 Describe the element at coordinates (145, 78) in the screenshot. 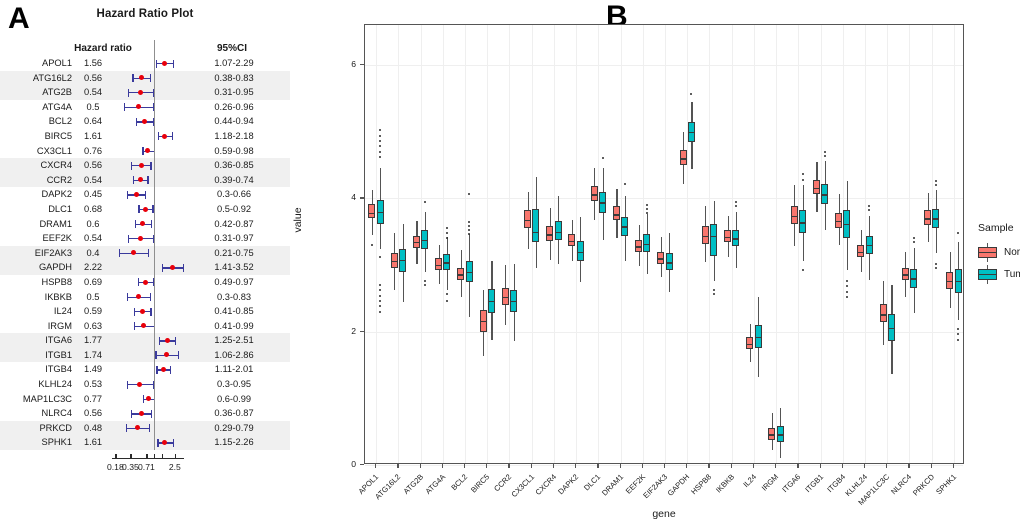

I see `forest-row: ATG16L2 0.56 0.38-0.83` at that location.